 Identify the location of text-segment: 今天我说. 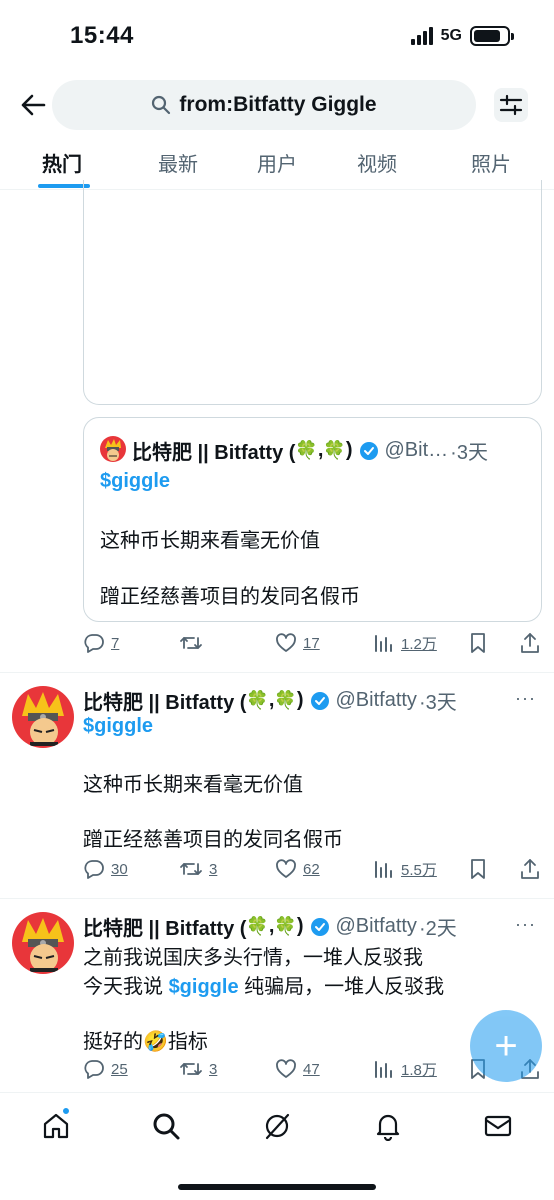
(126, 987).